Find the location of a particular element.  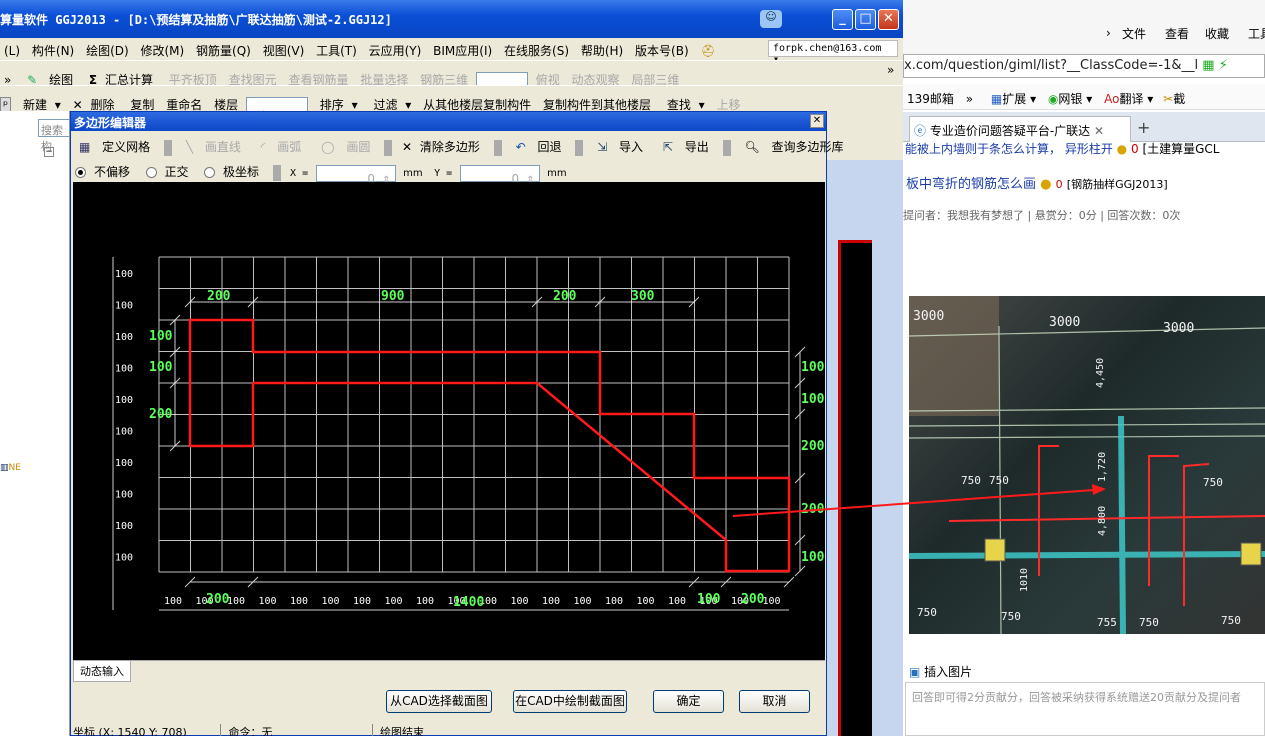

rename-button: 重命名 is located at coordinates (184, 102).